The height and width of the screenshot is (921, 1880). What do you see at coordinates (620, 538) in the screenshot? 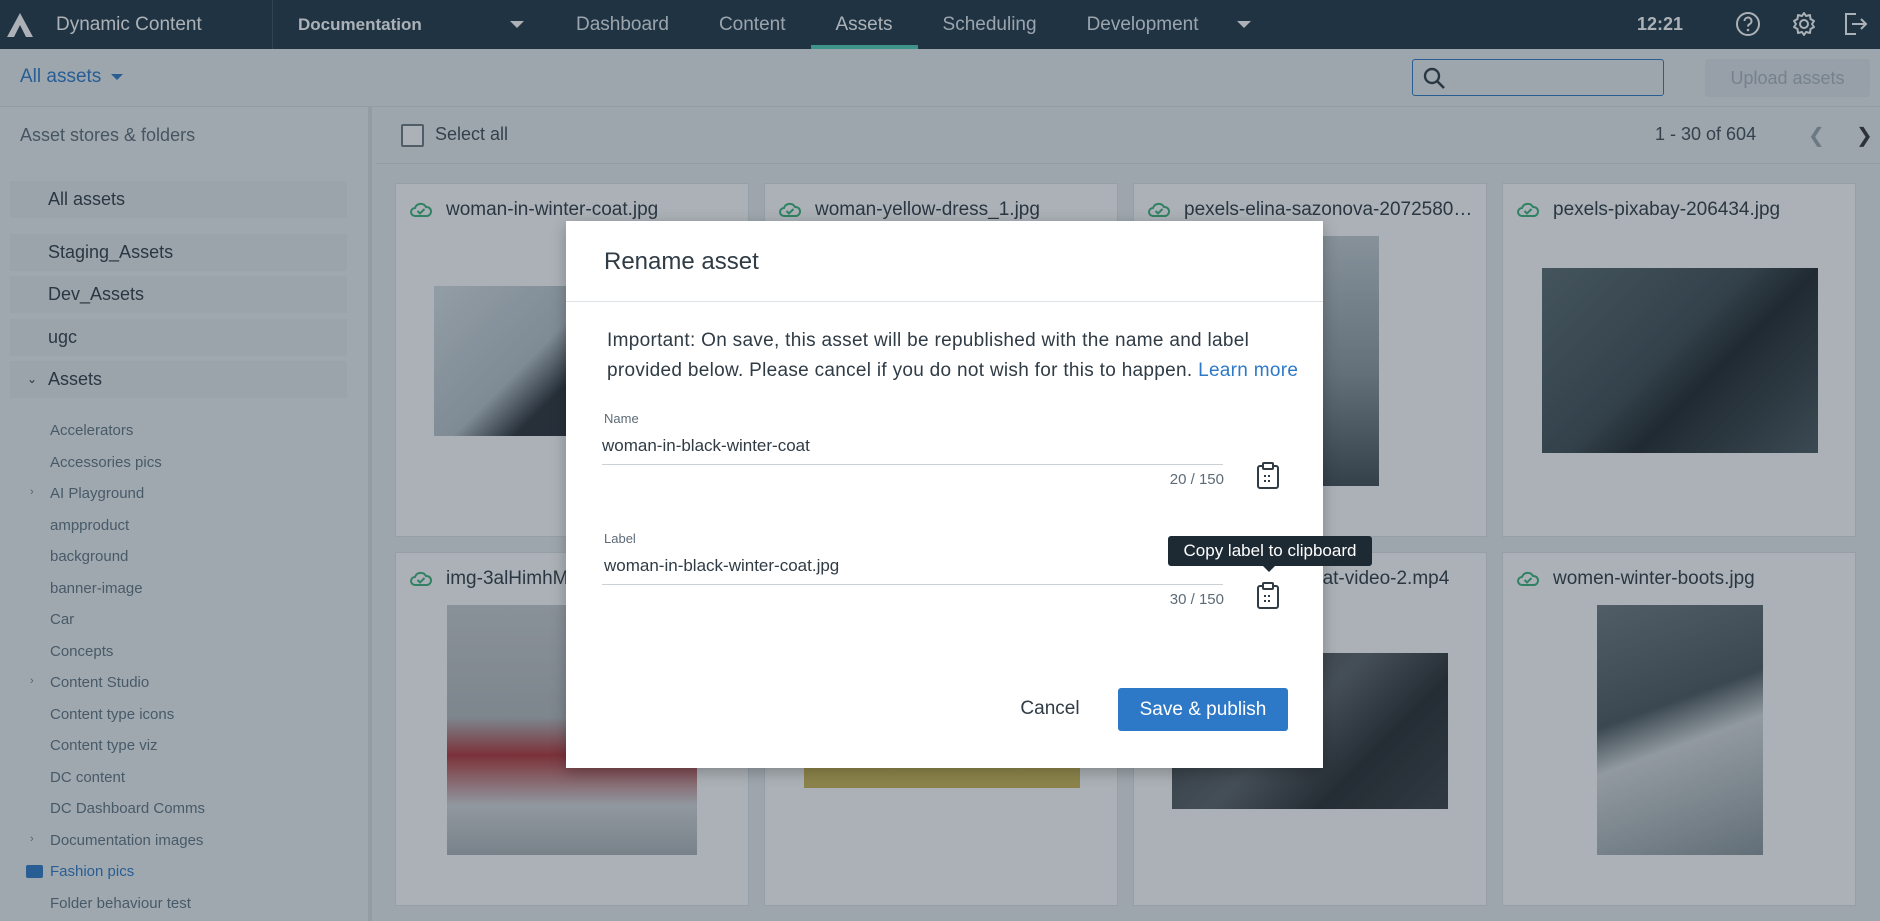
I see `label-field-label: Label` at bounding box center [620, 538].